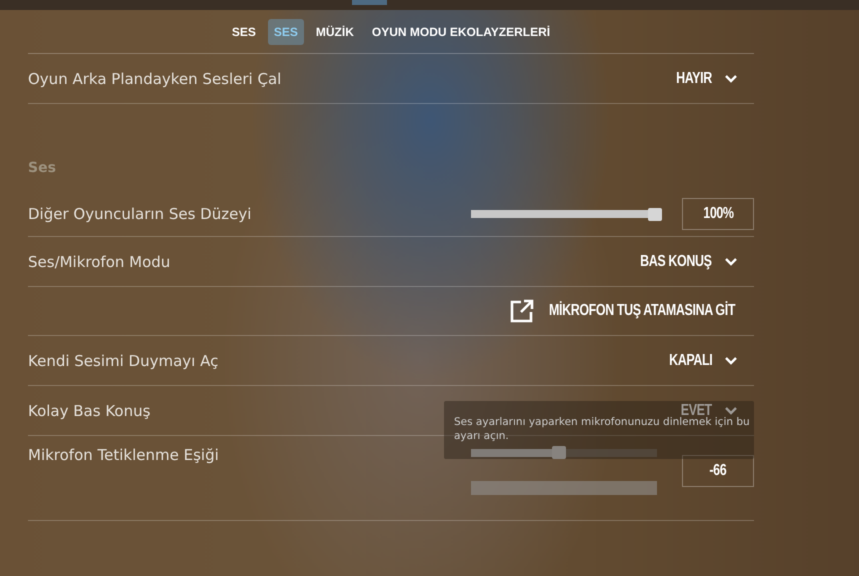  What do you see at coordinates (567, 214) in the screenshot?
I see `slider` at bounding box center [567, 214].